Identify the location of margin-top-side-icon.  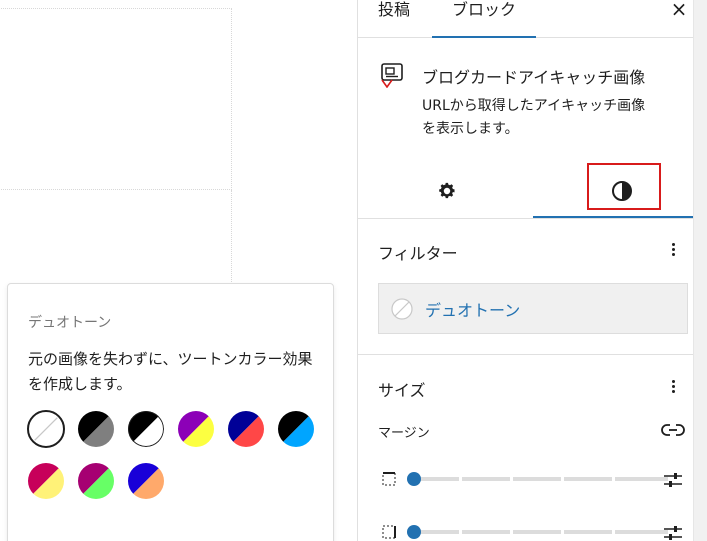
(389, 479).